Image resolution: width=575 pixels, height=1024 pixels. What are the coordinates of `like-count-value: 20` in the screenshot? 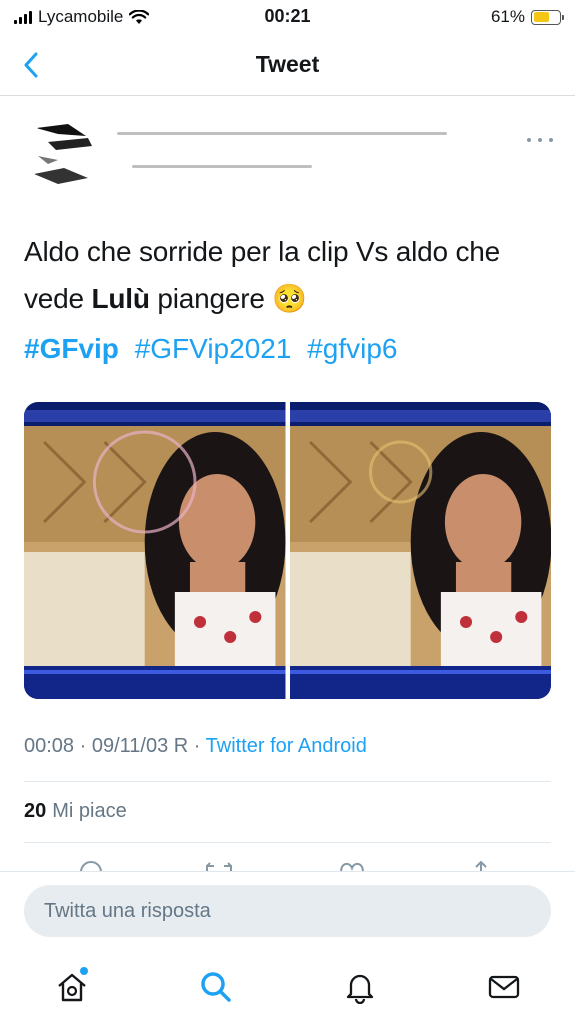 It's located at (35, 811).